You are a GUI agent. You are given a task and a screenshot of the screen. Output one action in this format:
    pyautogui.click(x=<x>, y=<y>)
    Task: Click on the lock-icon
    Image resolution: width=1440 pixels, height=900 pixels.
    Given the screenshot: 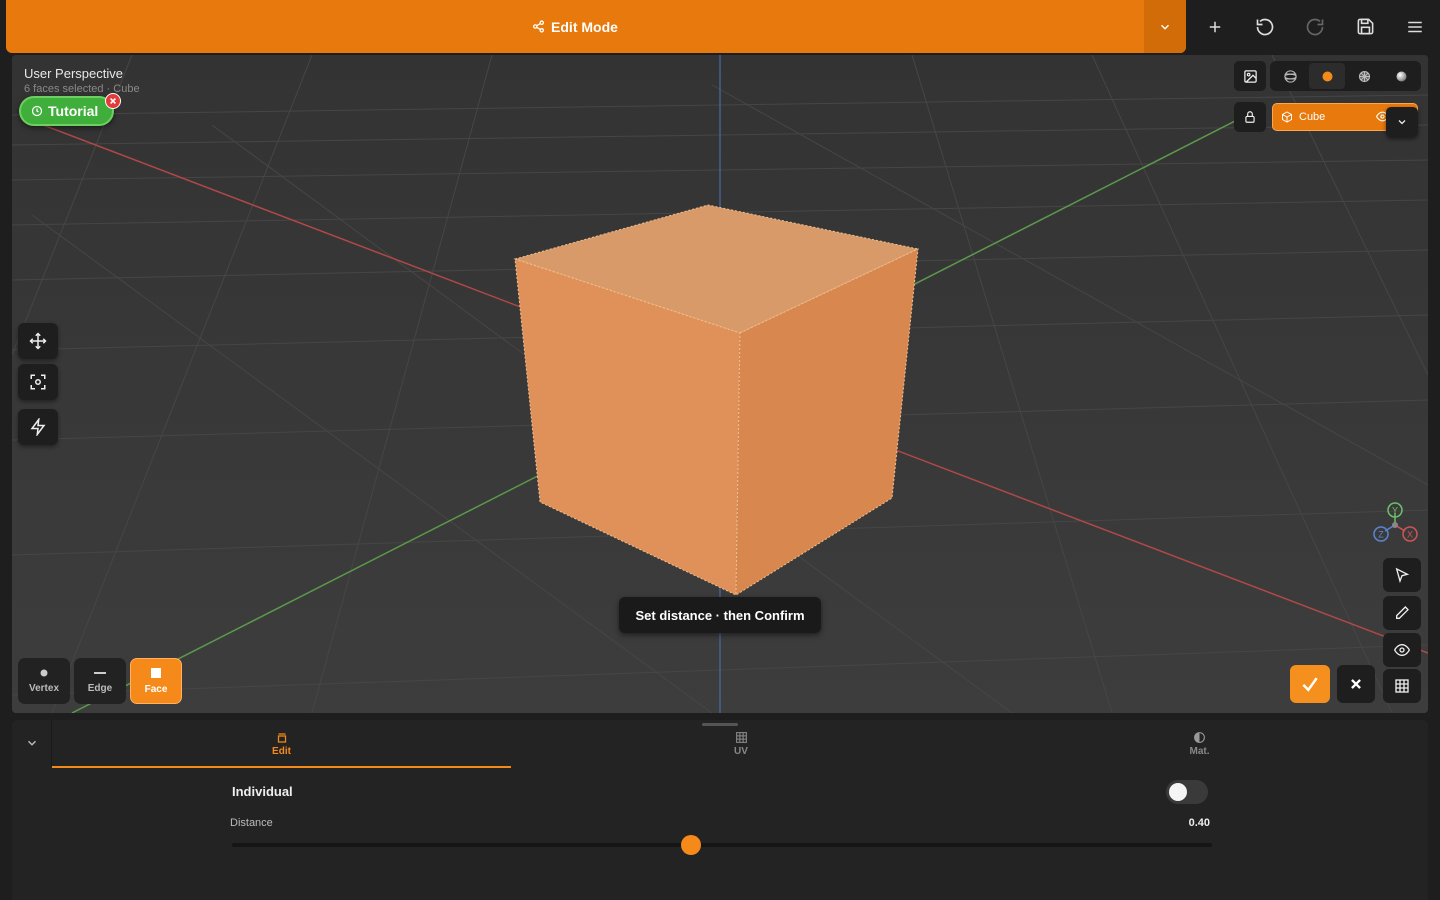 What is the action you would take?
    pyautogui.click(x=1250, y=117)
    